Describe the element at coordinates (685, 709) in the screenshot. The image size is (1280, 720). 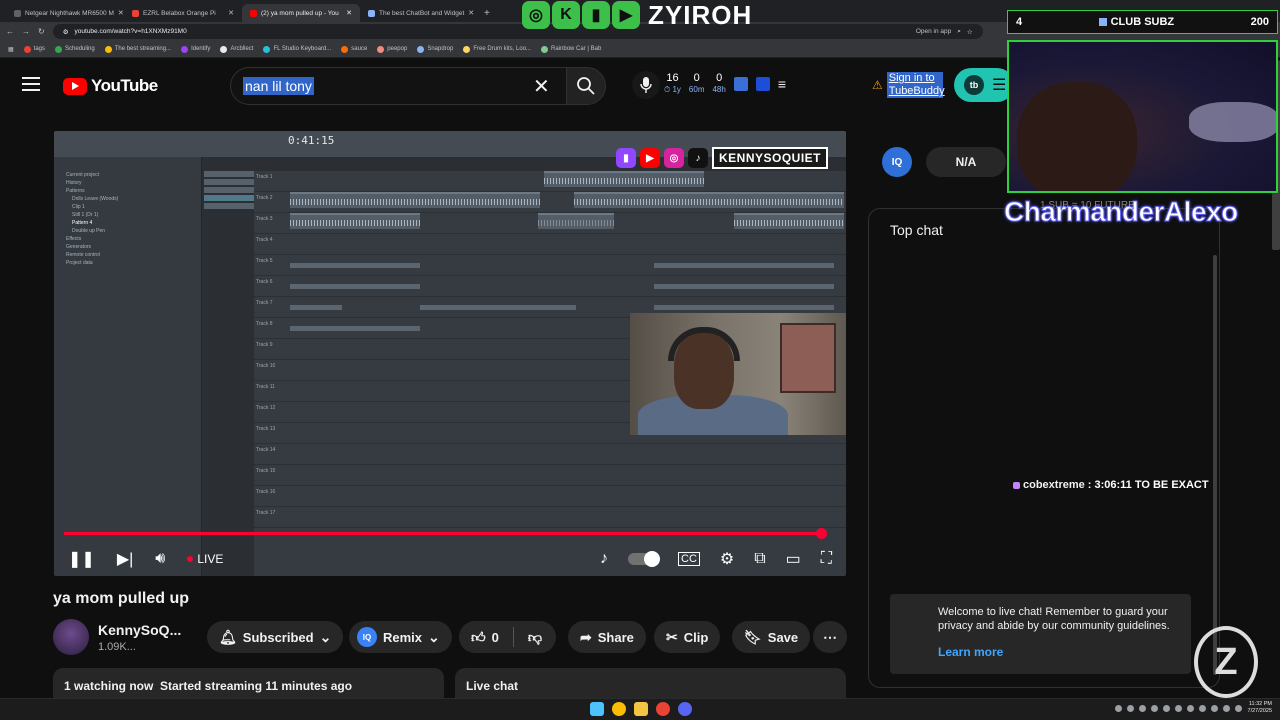
I see `discord-icon` at that location.